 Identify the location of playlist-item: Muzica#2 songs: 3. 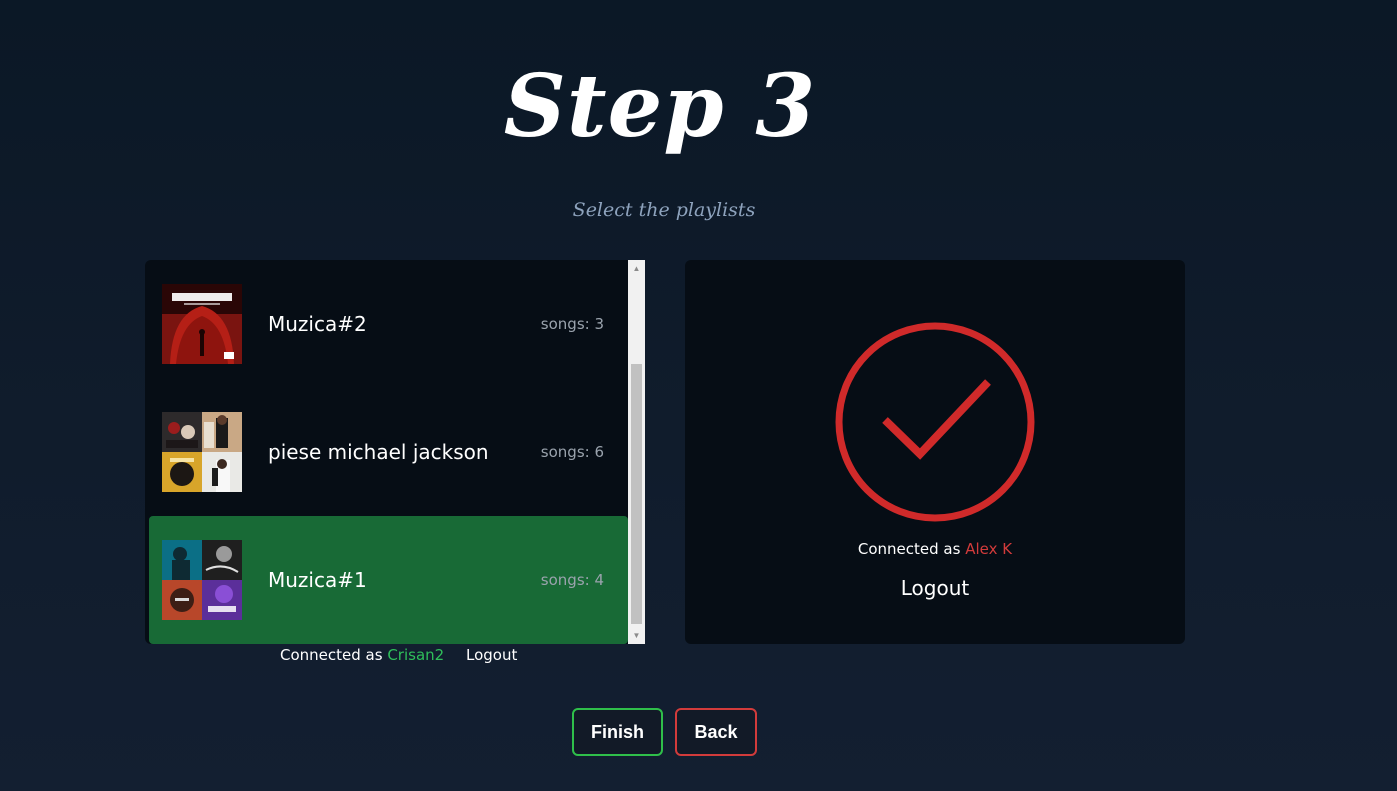
(388, 324).